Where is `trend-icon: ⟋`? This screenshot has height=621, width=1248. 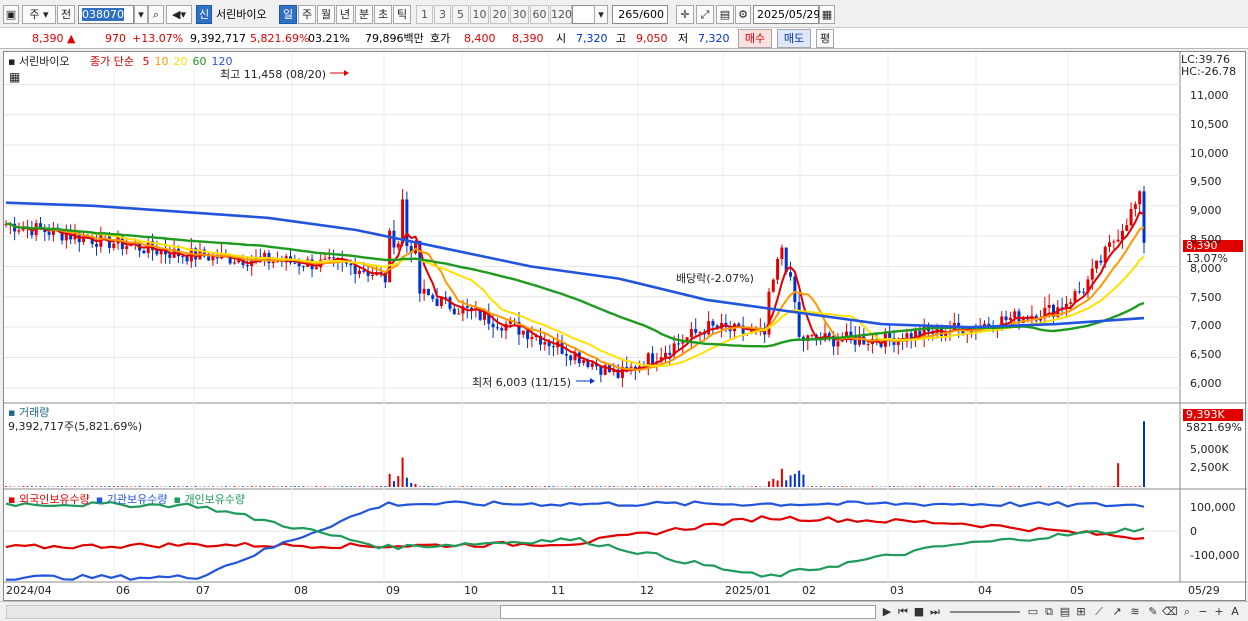 trend-icon: ⟋ is located at coordinates (1099, 612).